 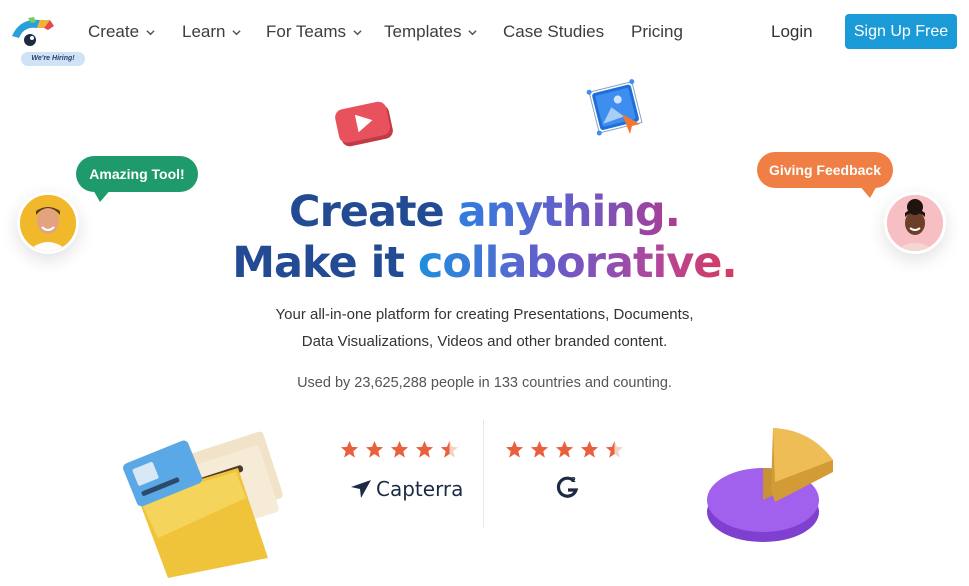 I want to click on nav-item-templates: Templates, so click(x=431, y=32).